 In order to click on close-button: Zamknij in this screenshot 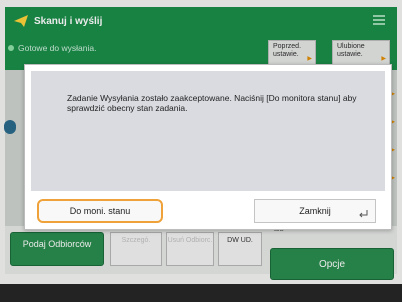, I will do `click(315, 211)`.